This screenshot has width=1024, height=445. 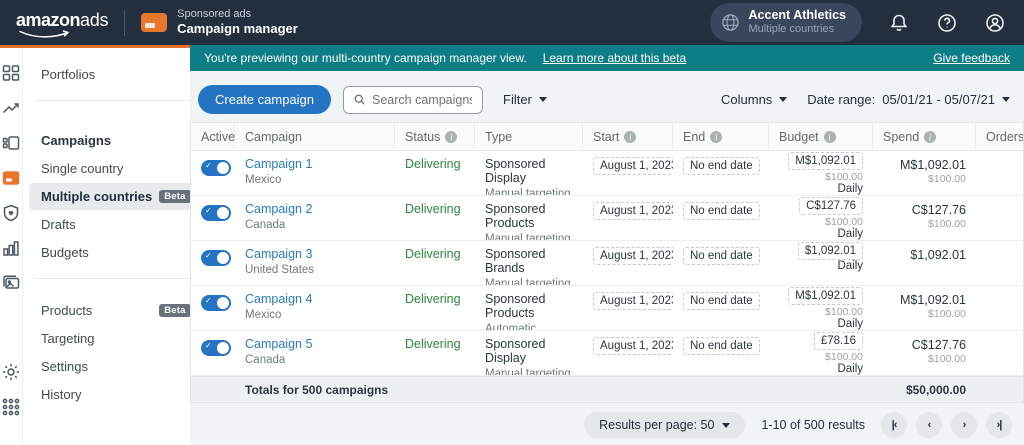 What do you see at coordinates (938, 255) in the screenshot?
I see `spend-amount: $1,092.01` at bounding box center [938, 255].